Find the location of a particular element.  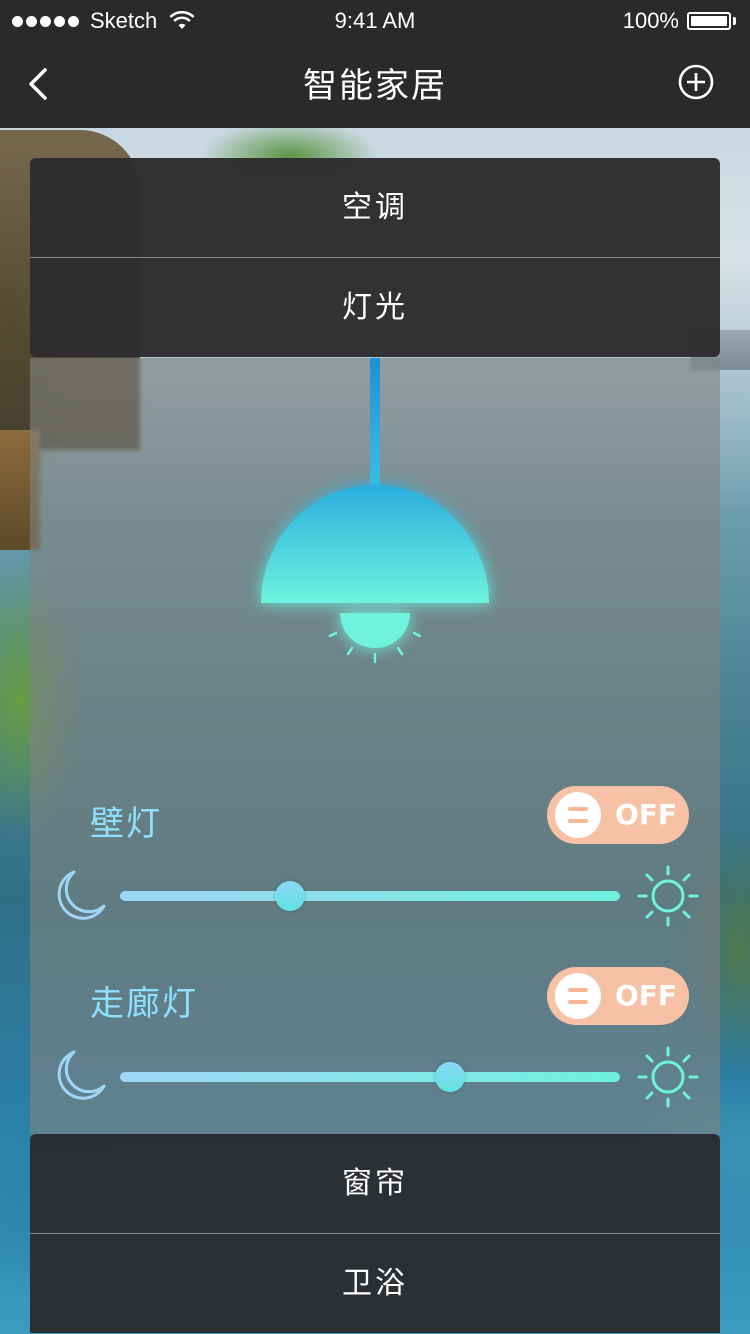

nav-bar: 智能家居 is located at coordinates (375, 84).